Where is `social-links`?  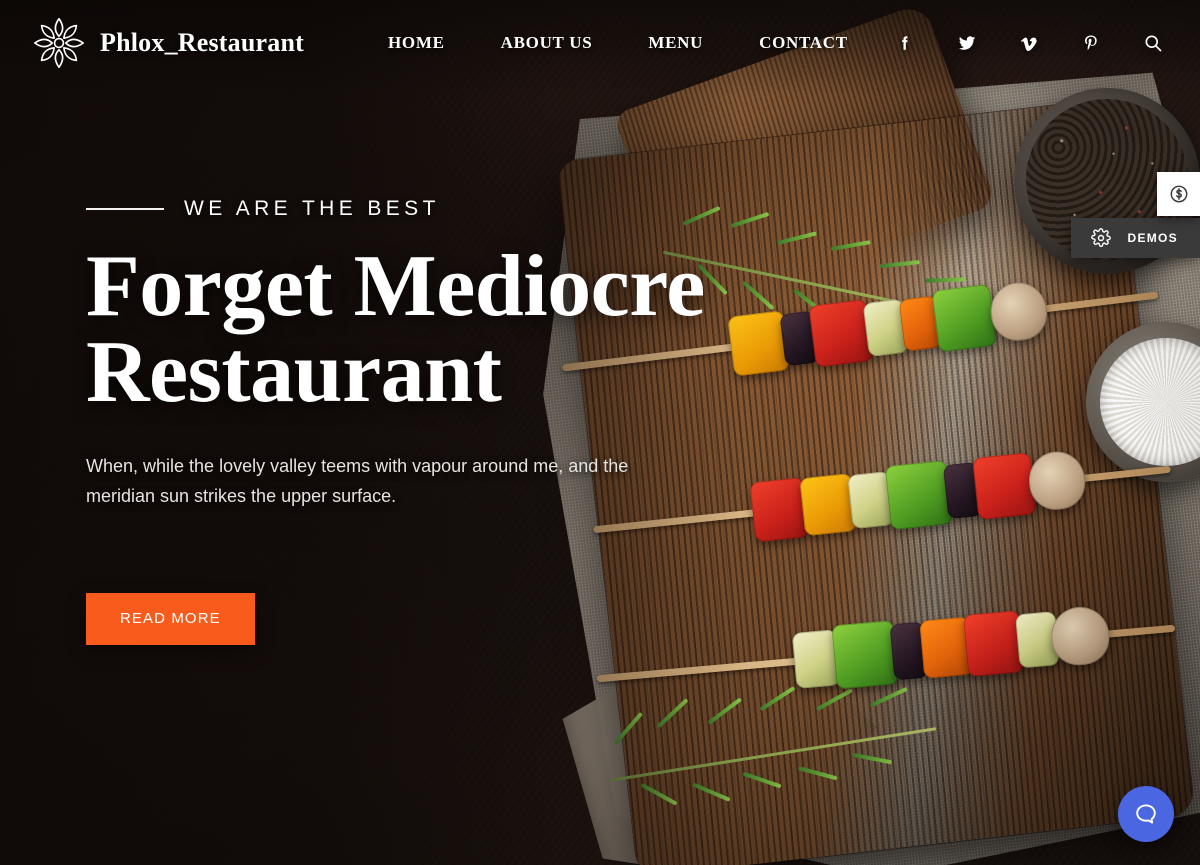 social-links is located at coordinates (1015, 43).